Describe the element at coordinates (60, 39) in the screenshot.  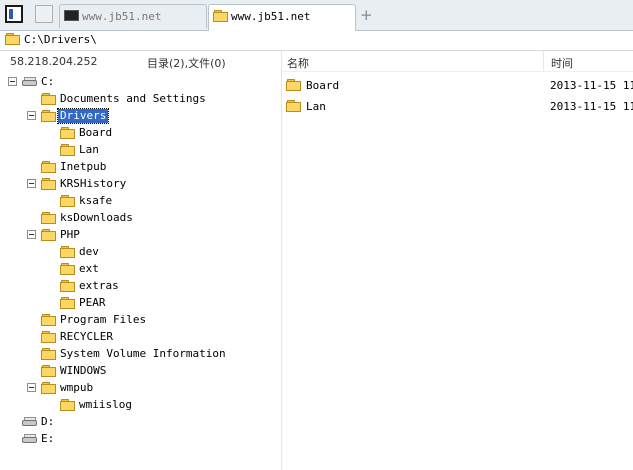
I see `path-text: C:\Drivers\` at that location.